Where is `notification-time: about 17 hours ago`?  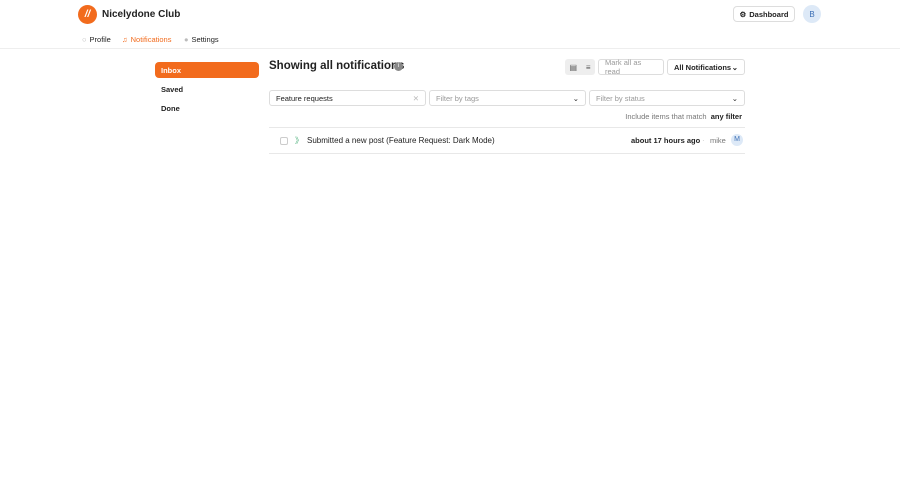 notification-time: about 17 hours ago is located at coordinates (666, 140).